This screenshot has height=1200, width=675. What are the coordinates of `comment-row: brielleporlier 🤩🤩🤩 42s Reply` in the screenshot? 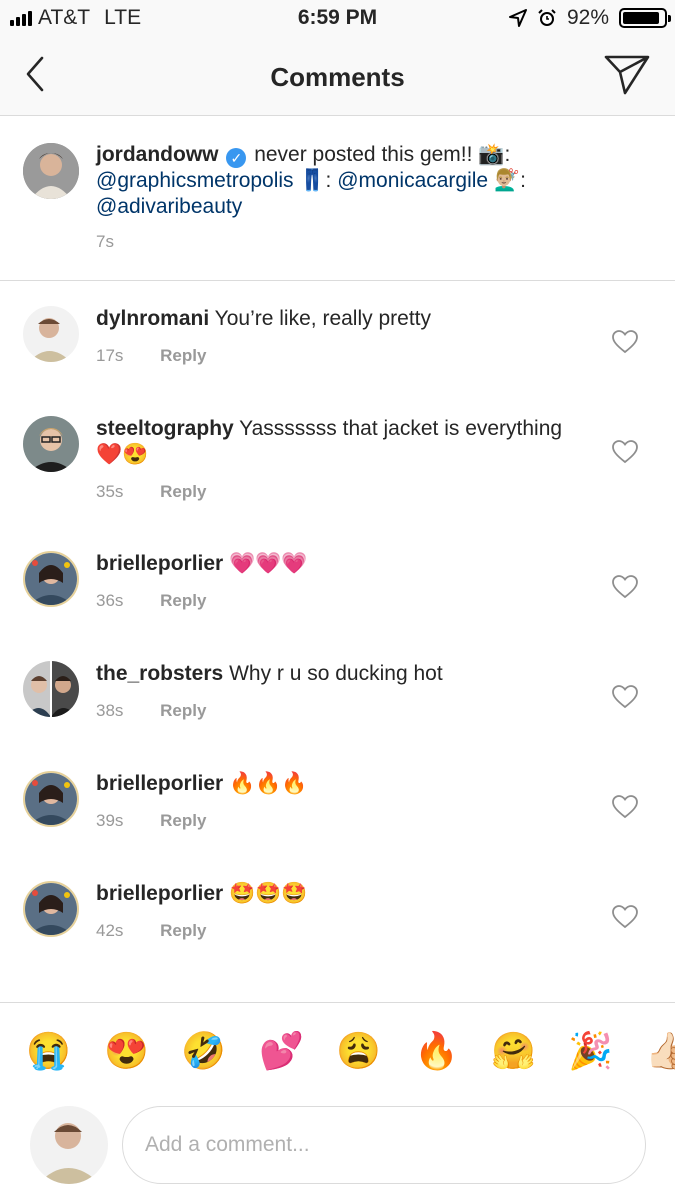 It's located at (337, 931).